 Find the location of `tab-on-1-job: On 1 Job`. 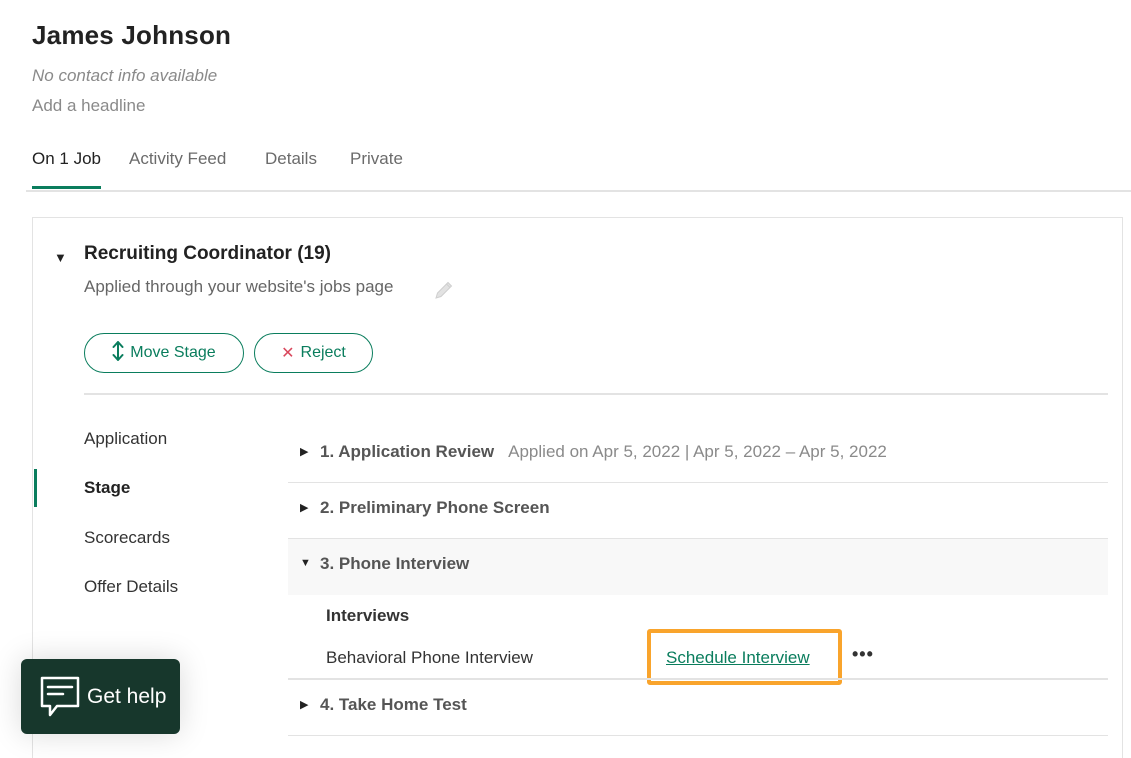

tab-on-1-job: On 1 Job is located at coordinates (66, 169).